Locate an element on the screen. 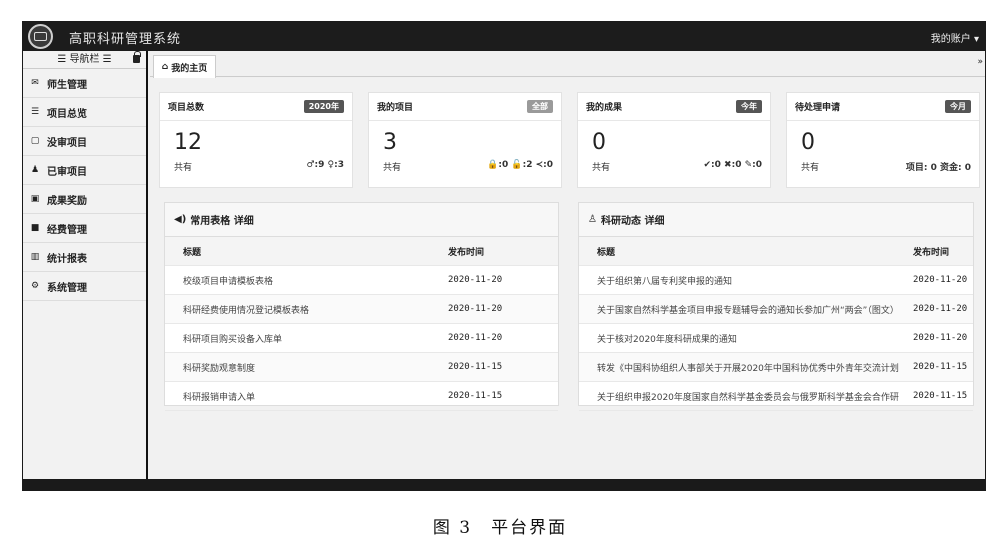  row-title: 科研经费使用情况登记模板表格 is located at coordinates (306, 309).